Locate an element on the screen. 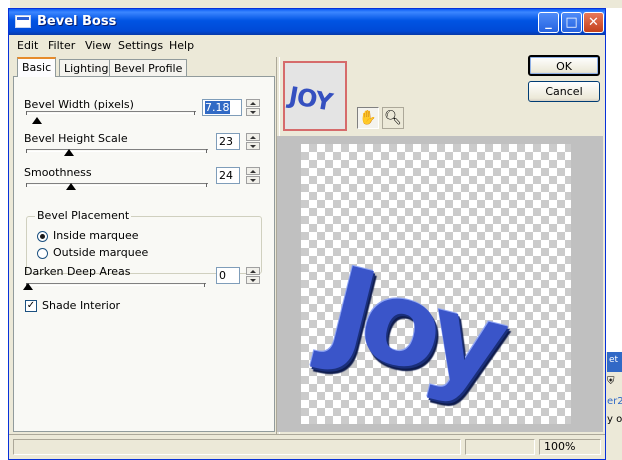 Image resolution: width=622 pixels, height=460 pixels. menu-help: Help is located at coordinates (181, 45).